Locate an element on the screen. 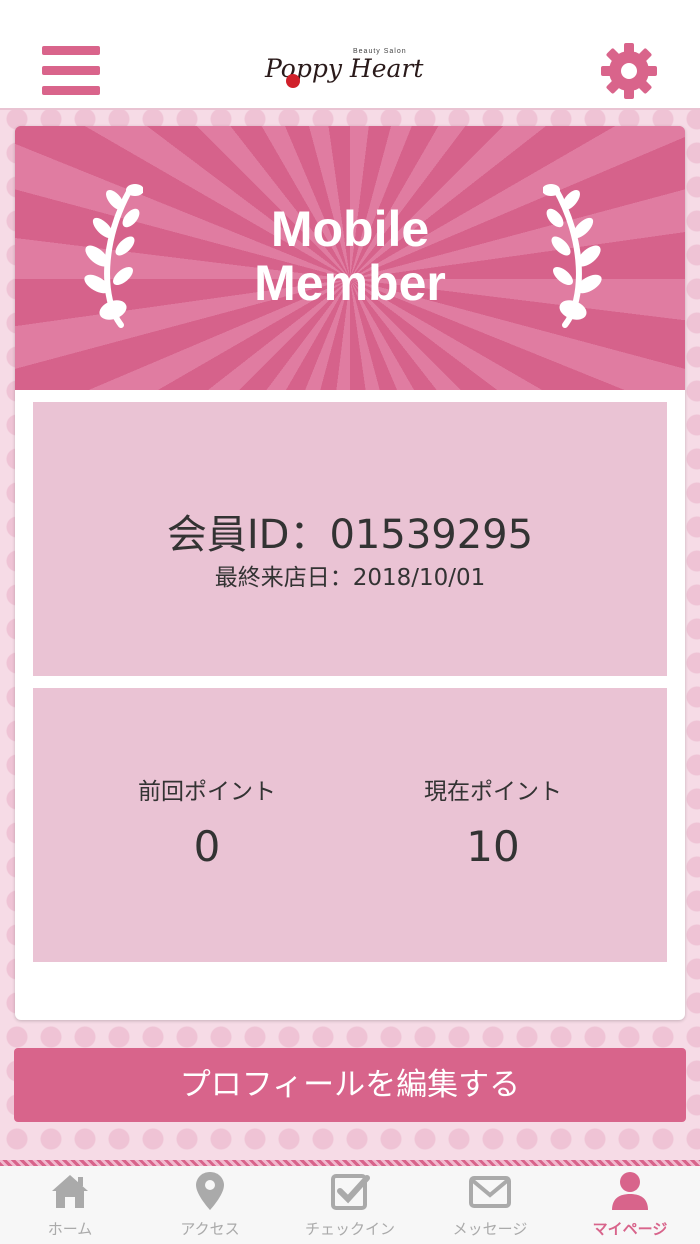  bottom-tabbar: ホーム アクセス チェックイン メッセージ マイページ is located at coordinates (350, 1205).